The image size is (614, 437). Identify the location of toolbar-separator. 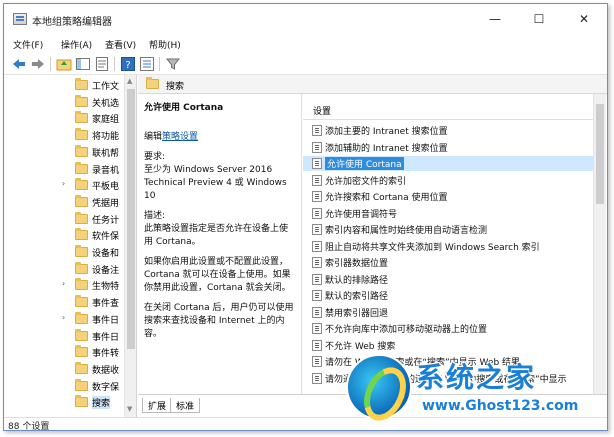
(114, 64).